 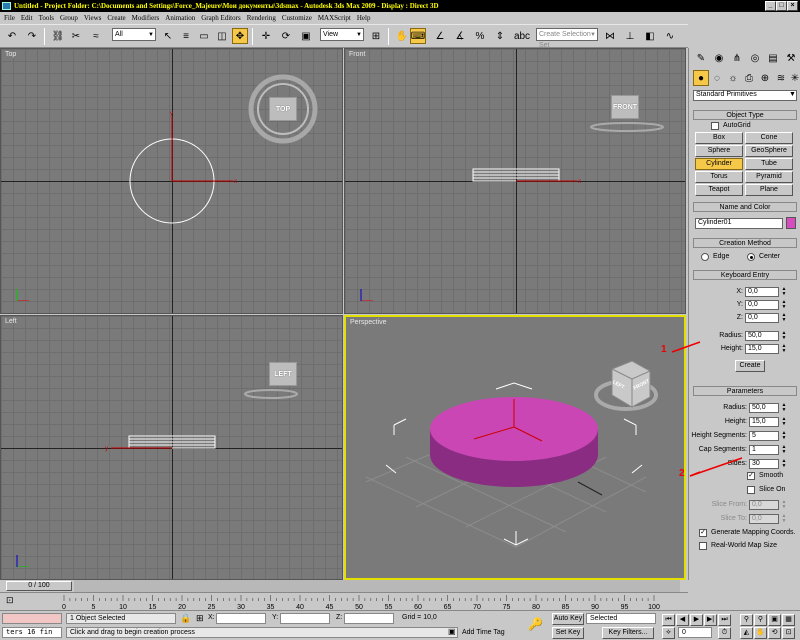 I want to click on zoom-extents-icon: ▣, so click(x=774, y=620).